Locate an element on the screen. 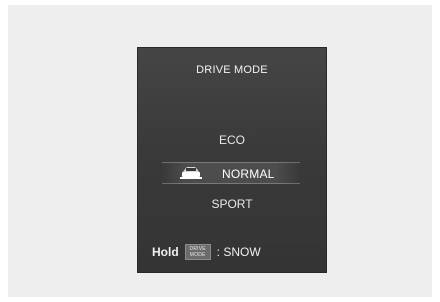 This screenshot has width=440, height=302. drive-mode-button-line-2: MODE is located at coordinates (197, 255).